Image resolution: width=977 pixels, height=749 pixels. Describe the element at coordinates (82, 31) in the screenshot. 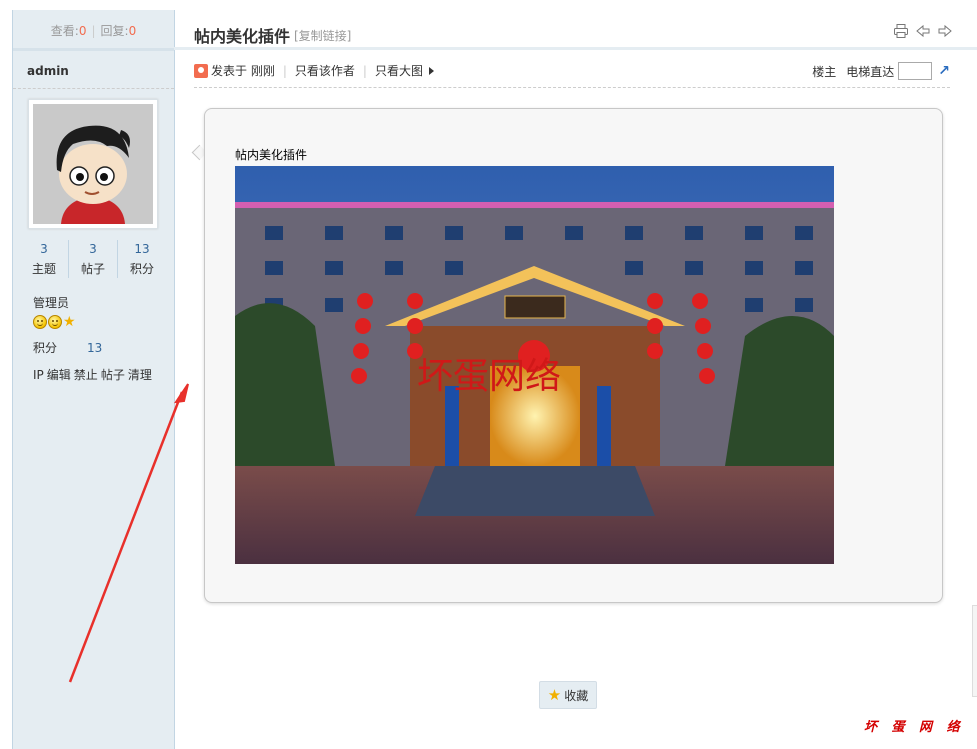

I see `view-count: 0` at that location.